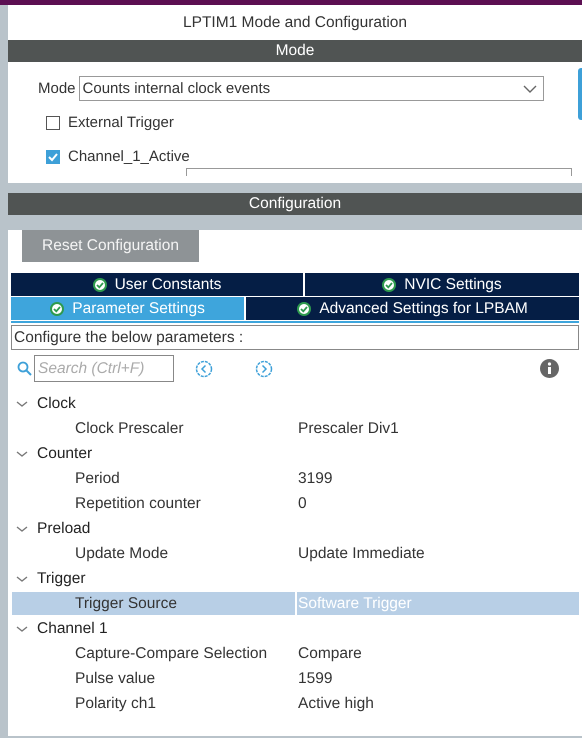 The image size is (582, 738). Describe the element at coordinates (57, 88) in the screenshot. I see `field-label: Mode` at that location.